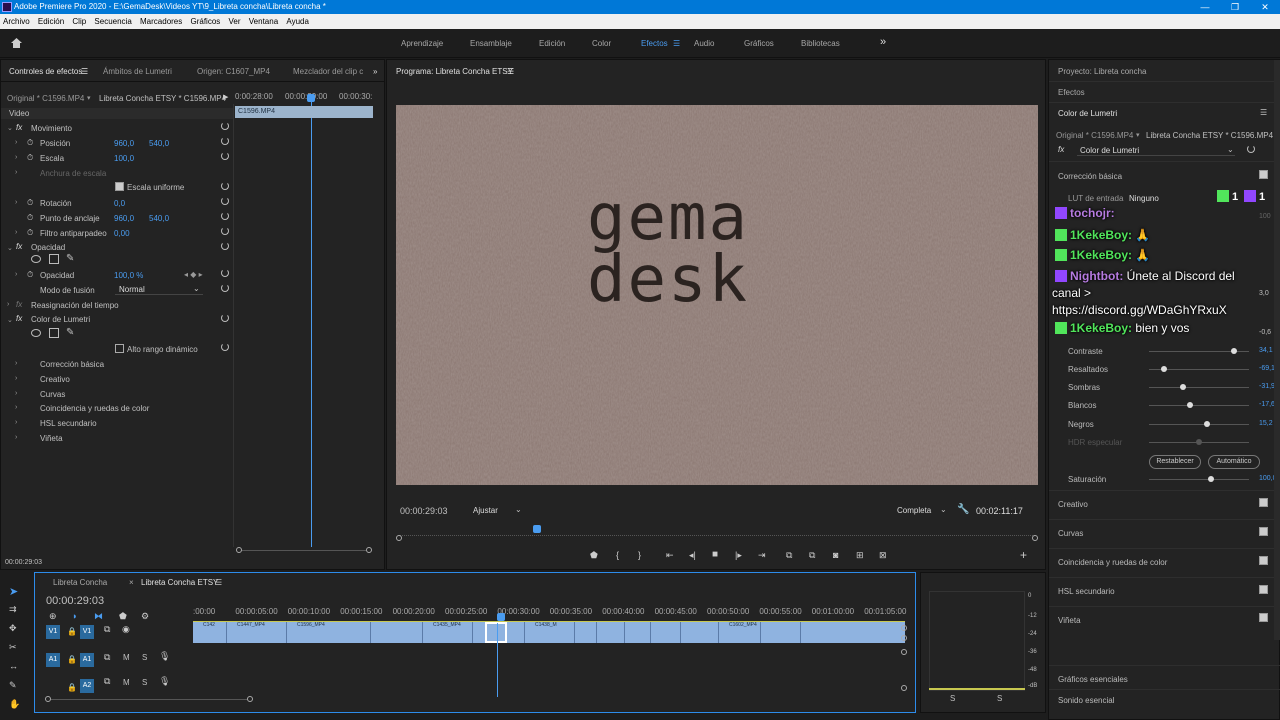  I want to click on program-title: Programa: Libreta Concha ETSY, so click(454, 71).